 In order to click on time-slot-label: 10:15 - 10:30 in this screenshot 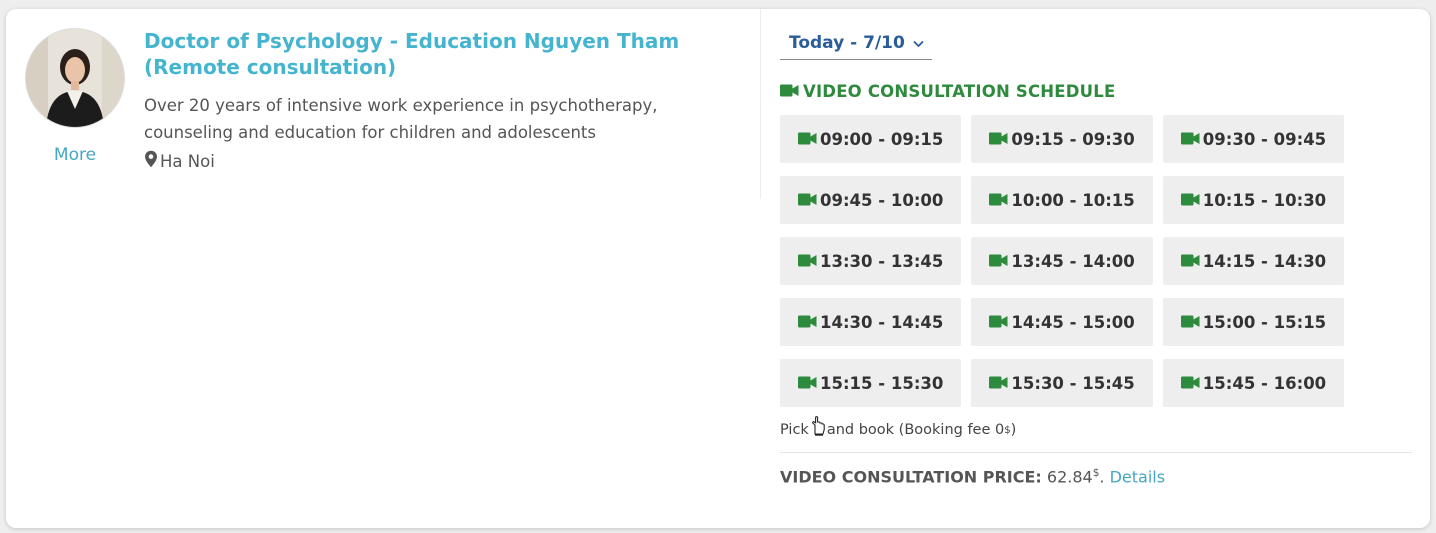, I will do `click(1264, 200)`.